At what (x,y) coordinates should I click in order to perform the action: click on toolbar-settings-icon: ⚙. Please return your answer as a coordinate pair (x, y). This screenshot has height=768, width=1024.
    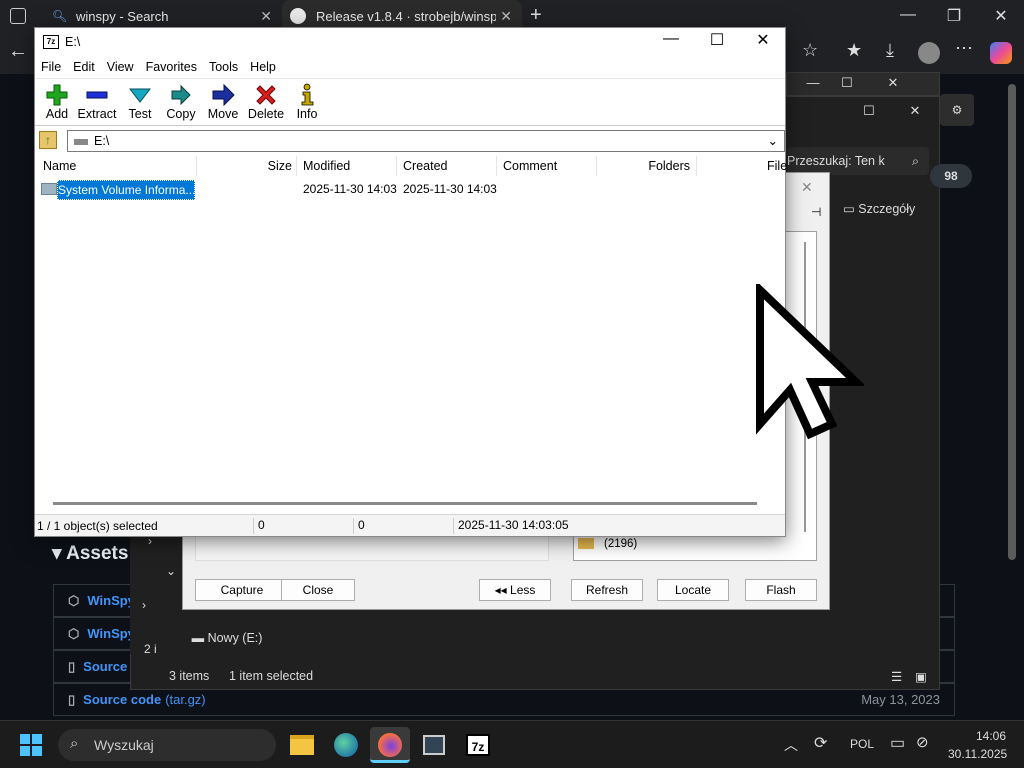
    Looking at the image, I should click on (957, 110).